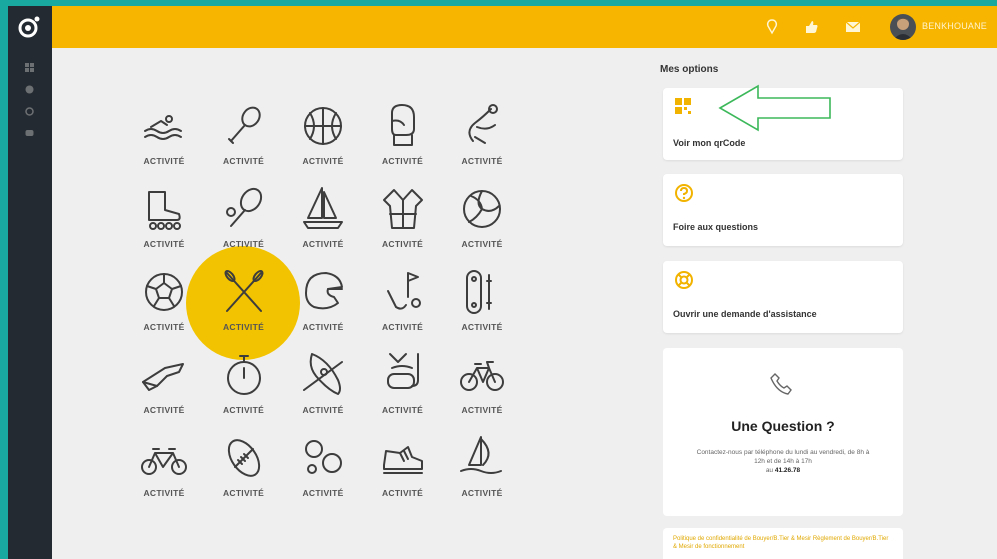 Image resolution: width=997 pixels, height=559 pixels. What do you see at coordinates (483, 124) in the screenshot?
I see `climbing-icon` at bounding box center [483, 124].